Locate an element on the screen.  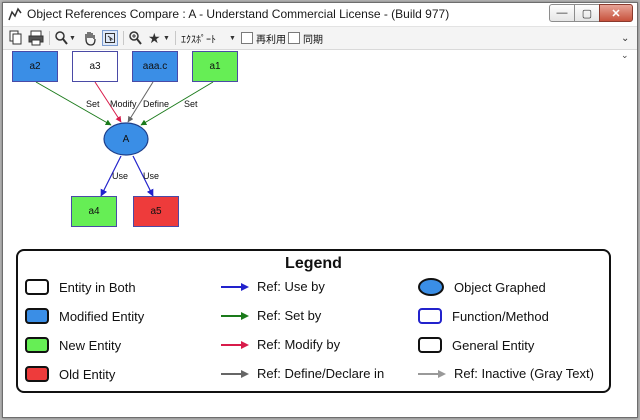
legend-old-entity: Old Entity is located at coordinates (70, 374).